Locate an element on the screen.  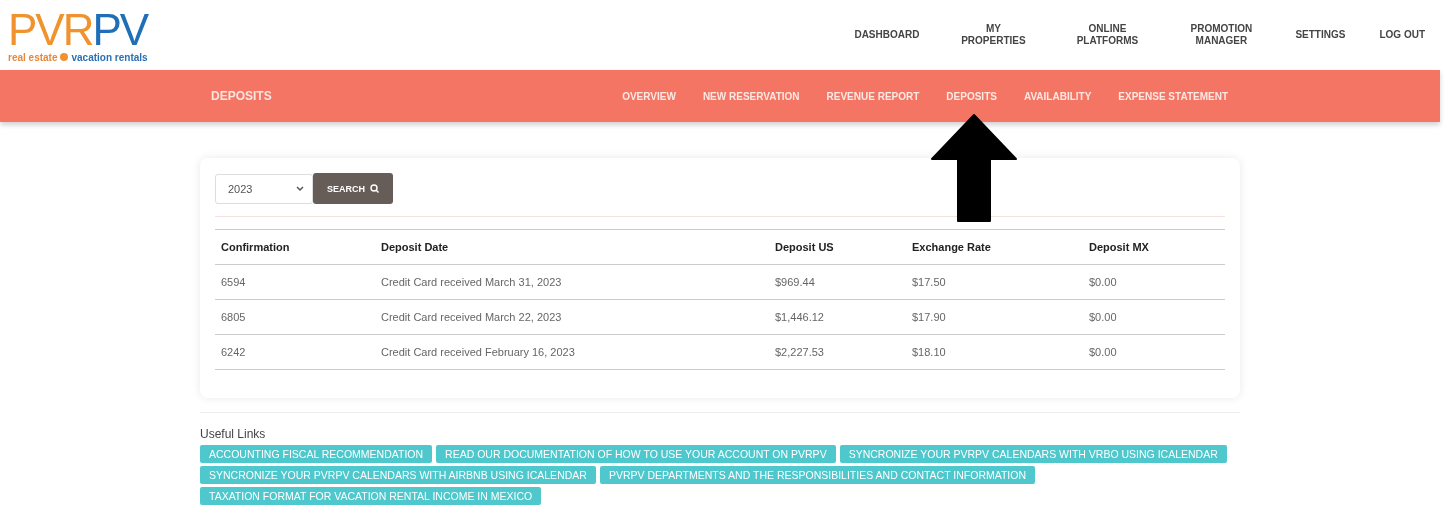
table-cell: Credit Card received March 22, 2023 is located at coordinates (572, 317).